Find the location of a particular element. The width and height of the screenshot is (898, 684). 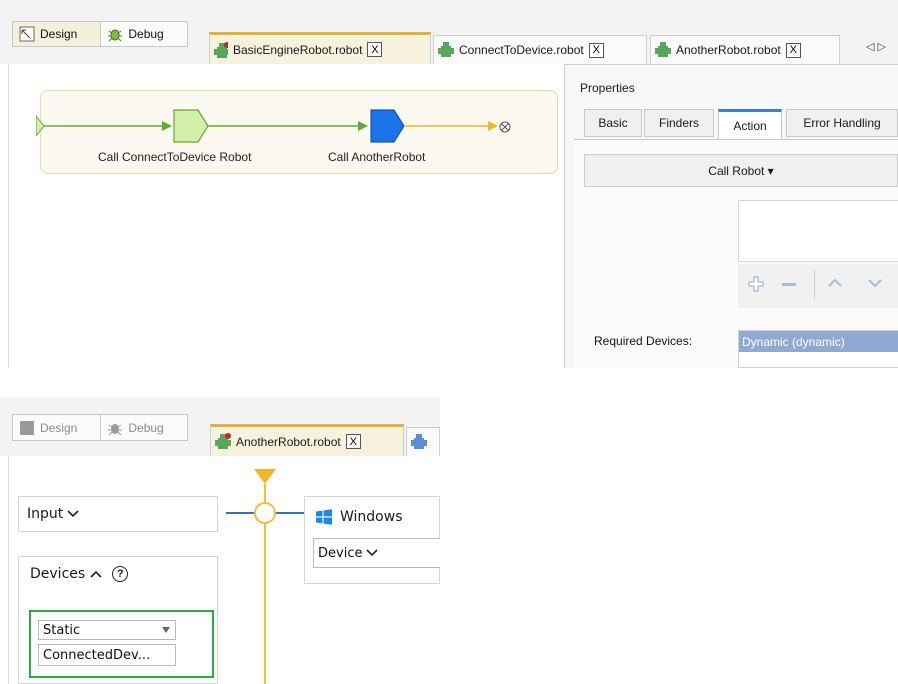

chevron-up-icon is located at coordinates (96, 574).